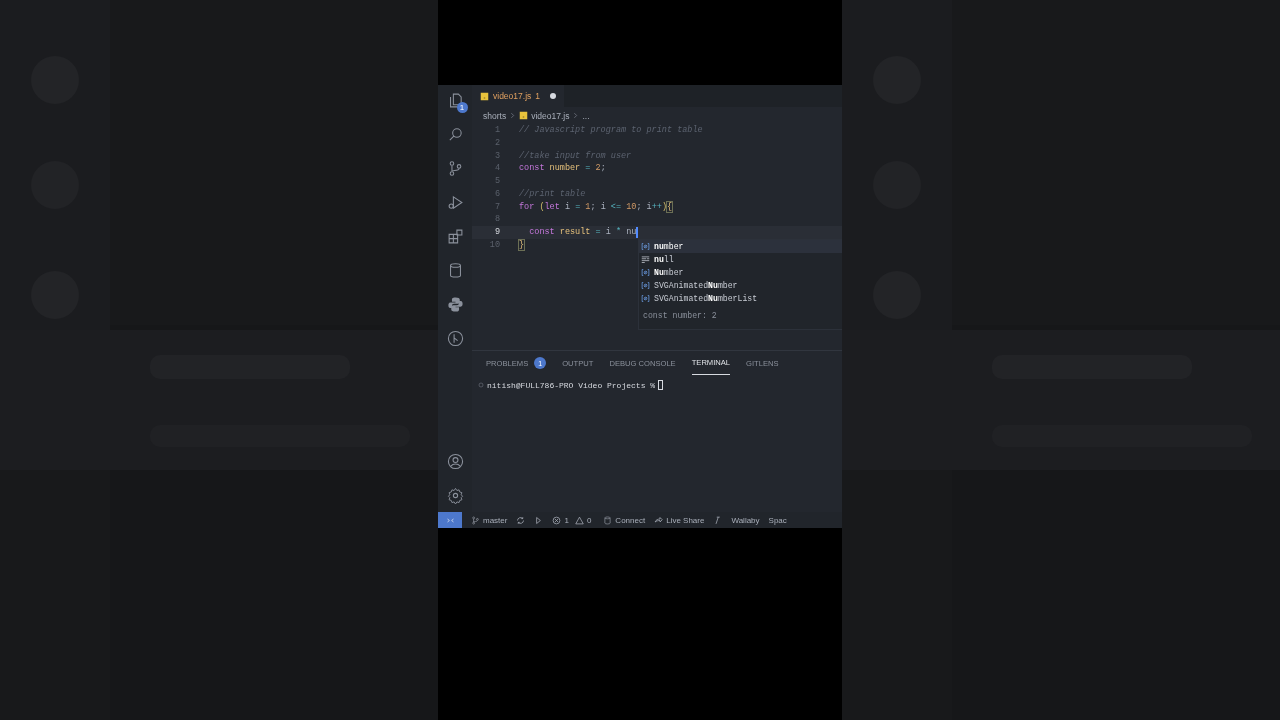 This screenshot has width=1280, height=720. Describe the element at coordinates (462, 107) in the screenshot. I see `count-badge: 1` at that location.